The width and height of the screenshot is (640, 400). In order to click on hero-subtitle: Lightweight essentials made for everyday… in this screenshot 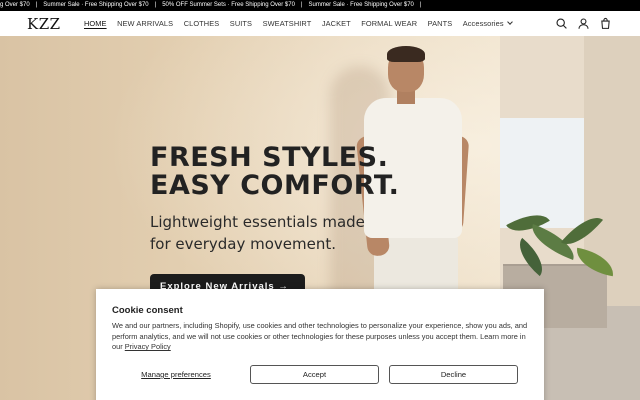, I will do `click(257, 233)`.